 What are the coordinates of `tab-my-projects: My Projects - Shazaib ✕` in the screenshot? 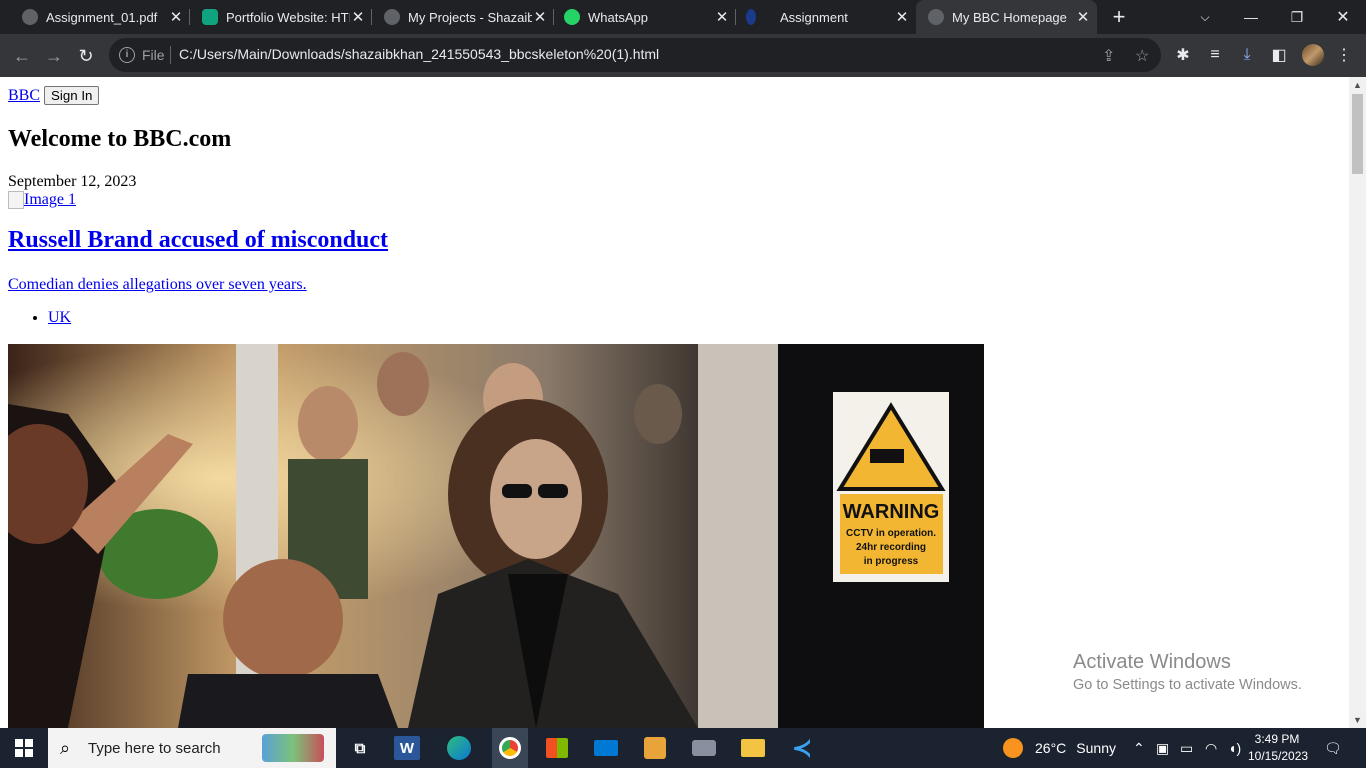 It's located at (463, 17).